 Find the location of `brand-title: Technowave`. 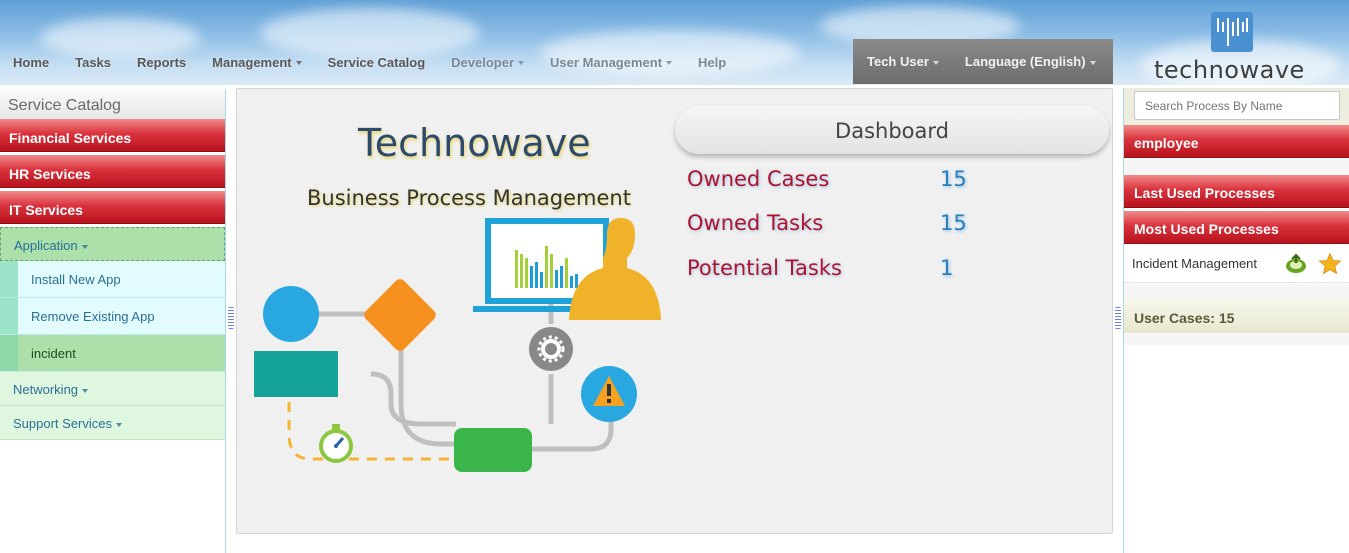

brand-title: Technowave is located at coordinates (474, 143).